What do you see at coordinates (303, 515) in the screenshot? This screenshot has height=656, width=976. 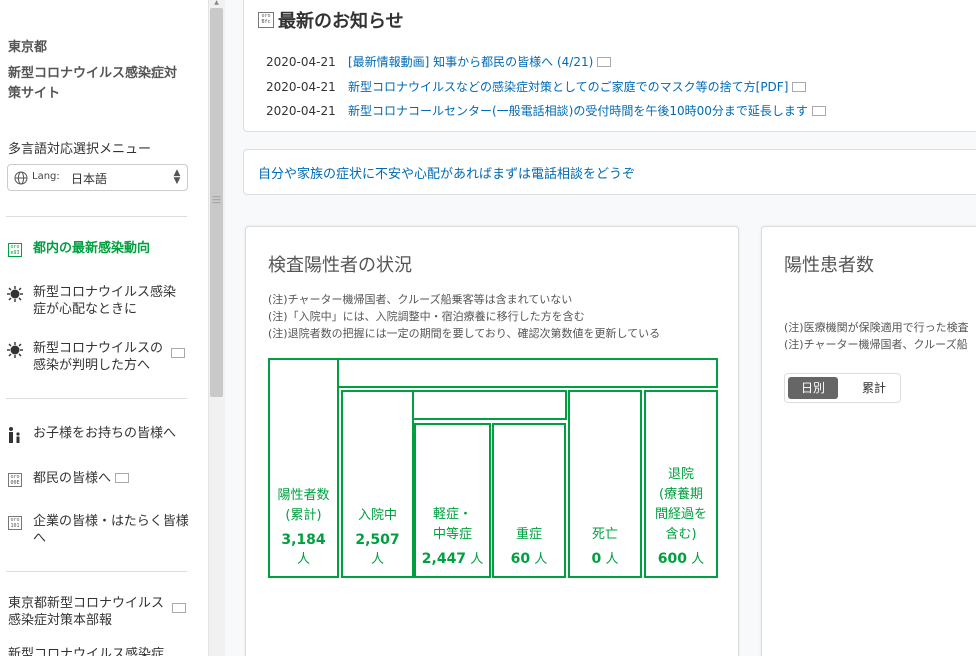 I see `stat-label: (累計)` at bounding box center [303, 515].